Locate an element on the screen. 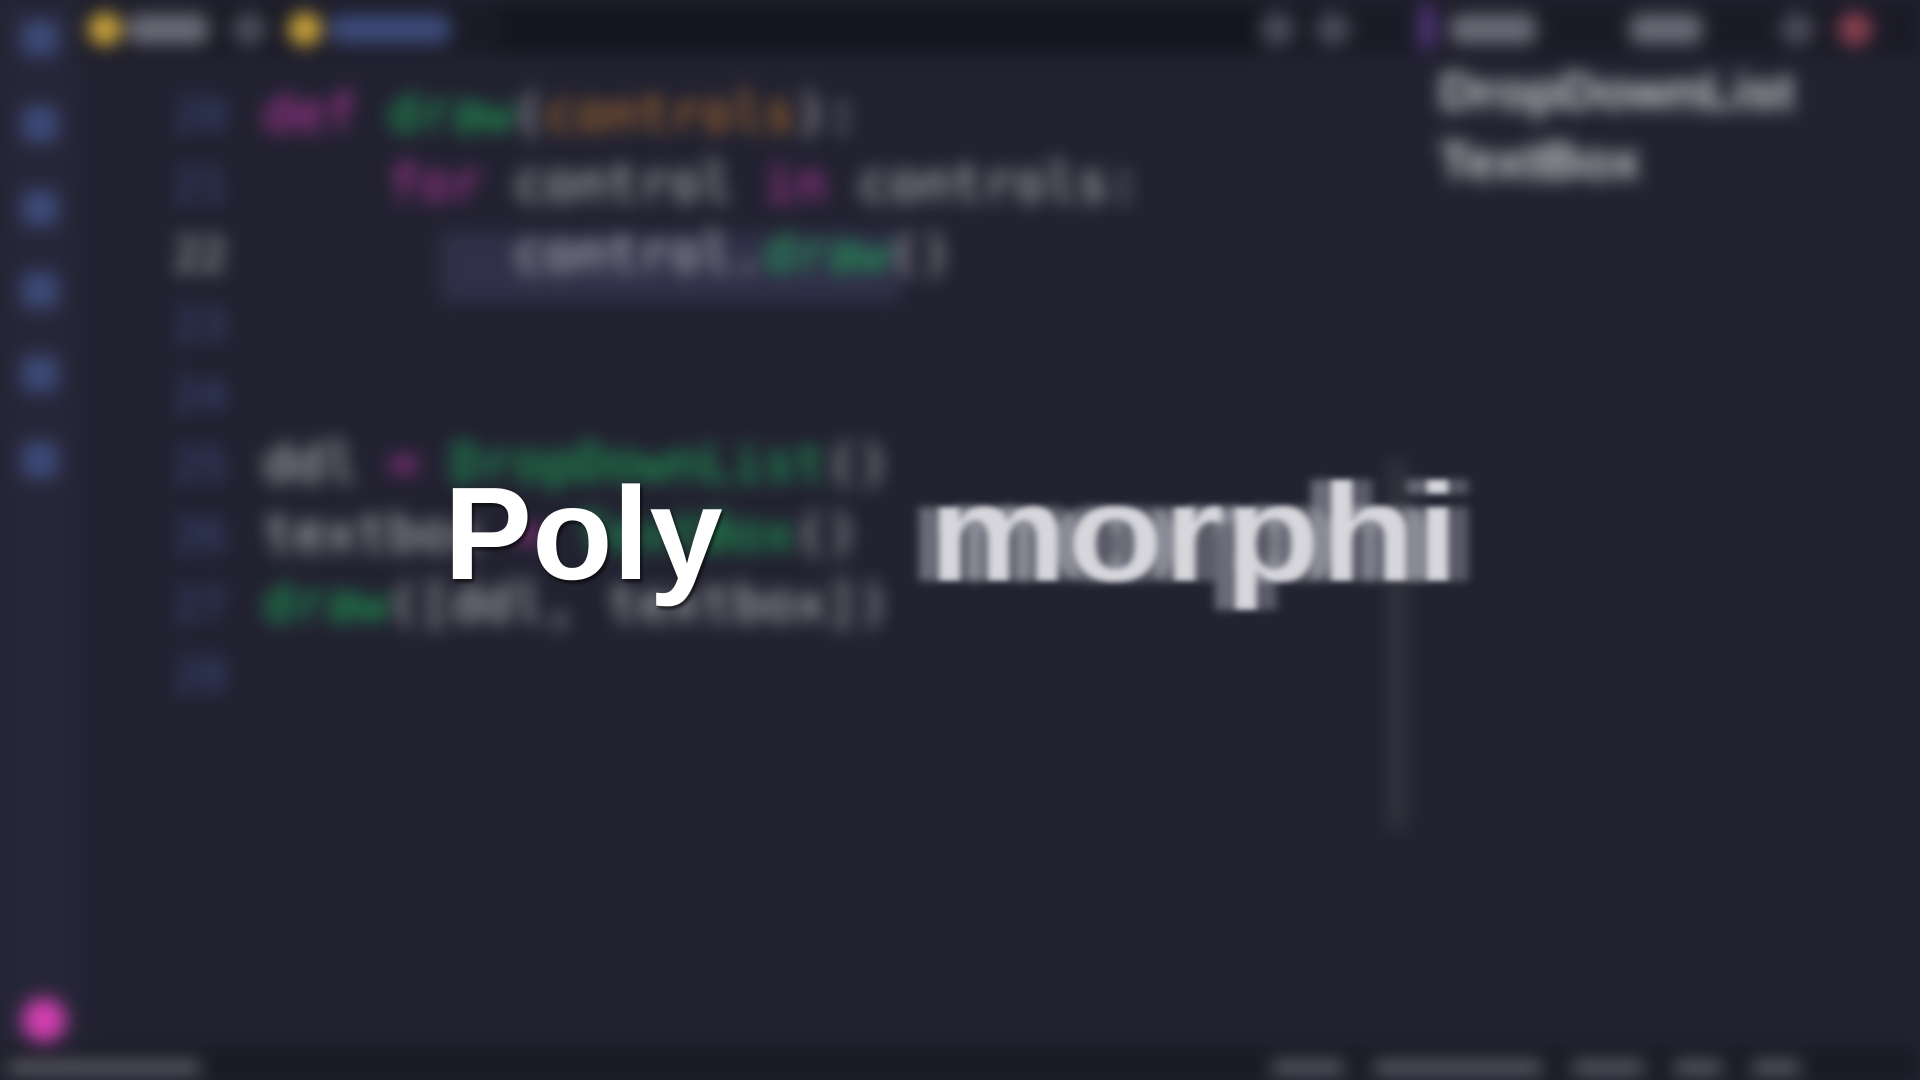 The image size is (1920, 1080). tab is located at coordinates (168, 29).